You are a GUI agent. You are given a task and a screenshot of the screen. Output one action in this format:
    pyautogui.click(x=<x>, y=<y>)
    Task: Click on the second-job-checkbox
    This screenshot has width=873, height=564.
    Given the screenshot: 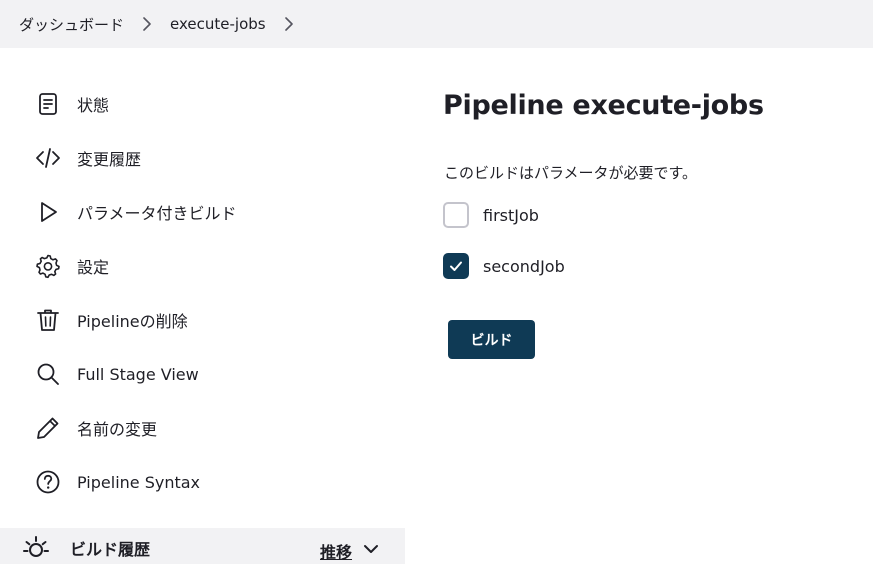 What is the action you would take?
    pyautogui.click(x=456, y=266)
    